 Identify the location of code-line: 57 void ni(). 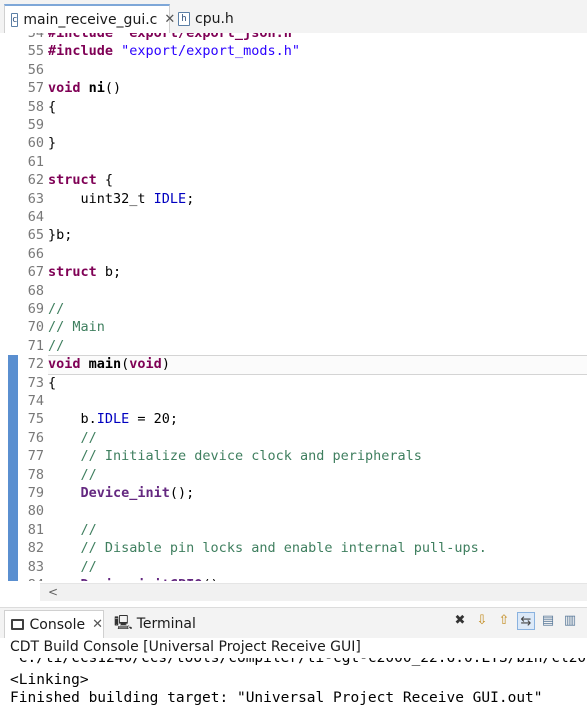
(293, 88).